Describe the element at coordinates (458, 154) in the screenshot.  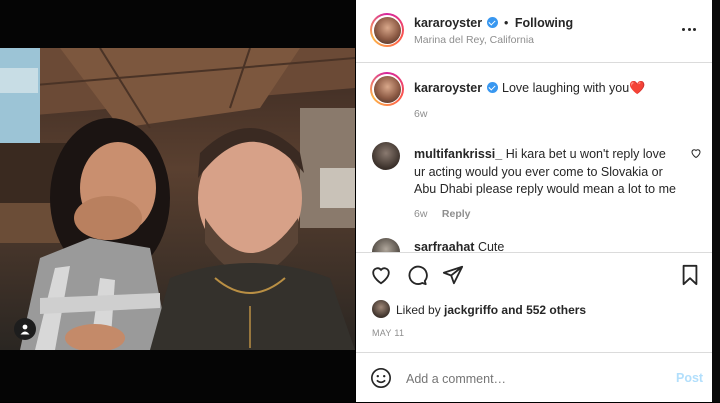
I see `comment-username: multifankrissi_` at that location.